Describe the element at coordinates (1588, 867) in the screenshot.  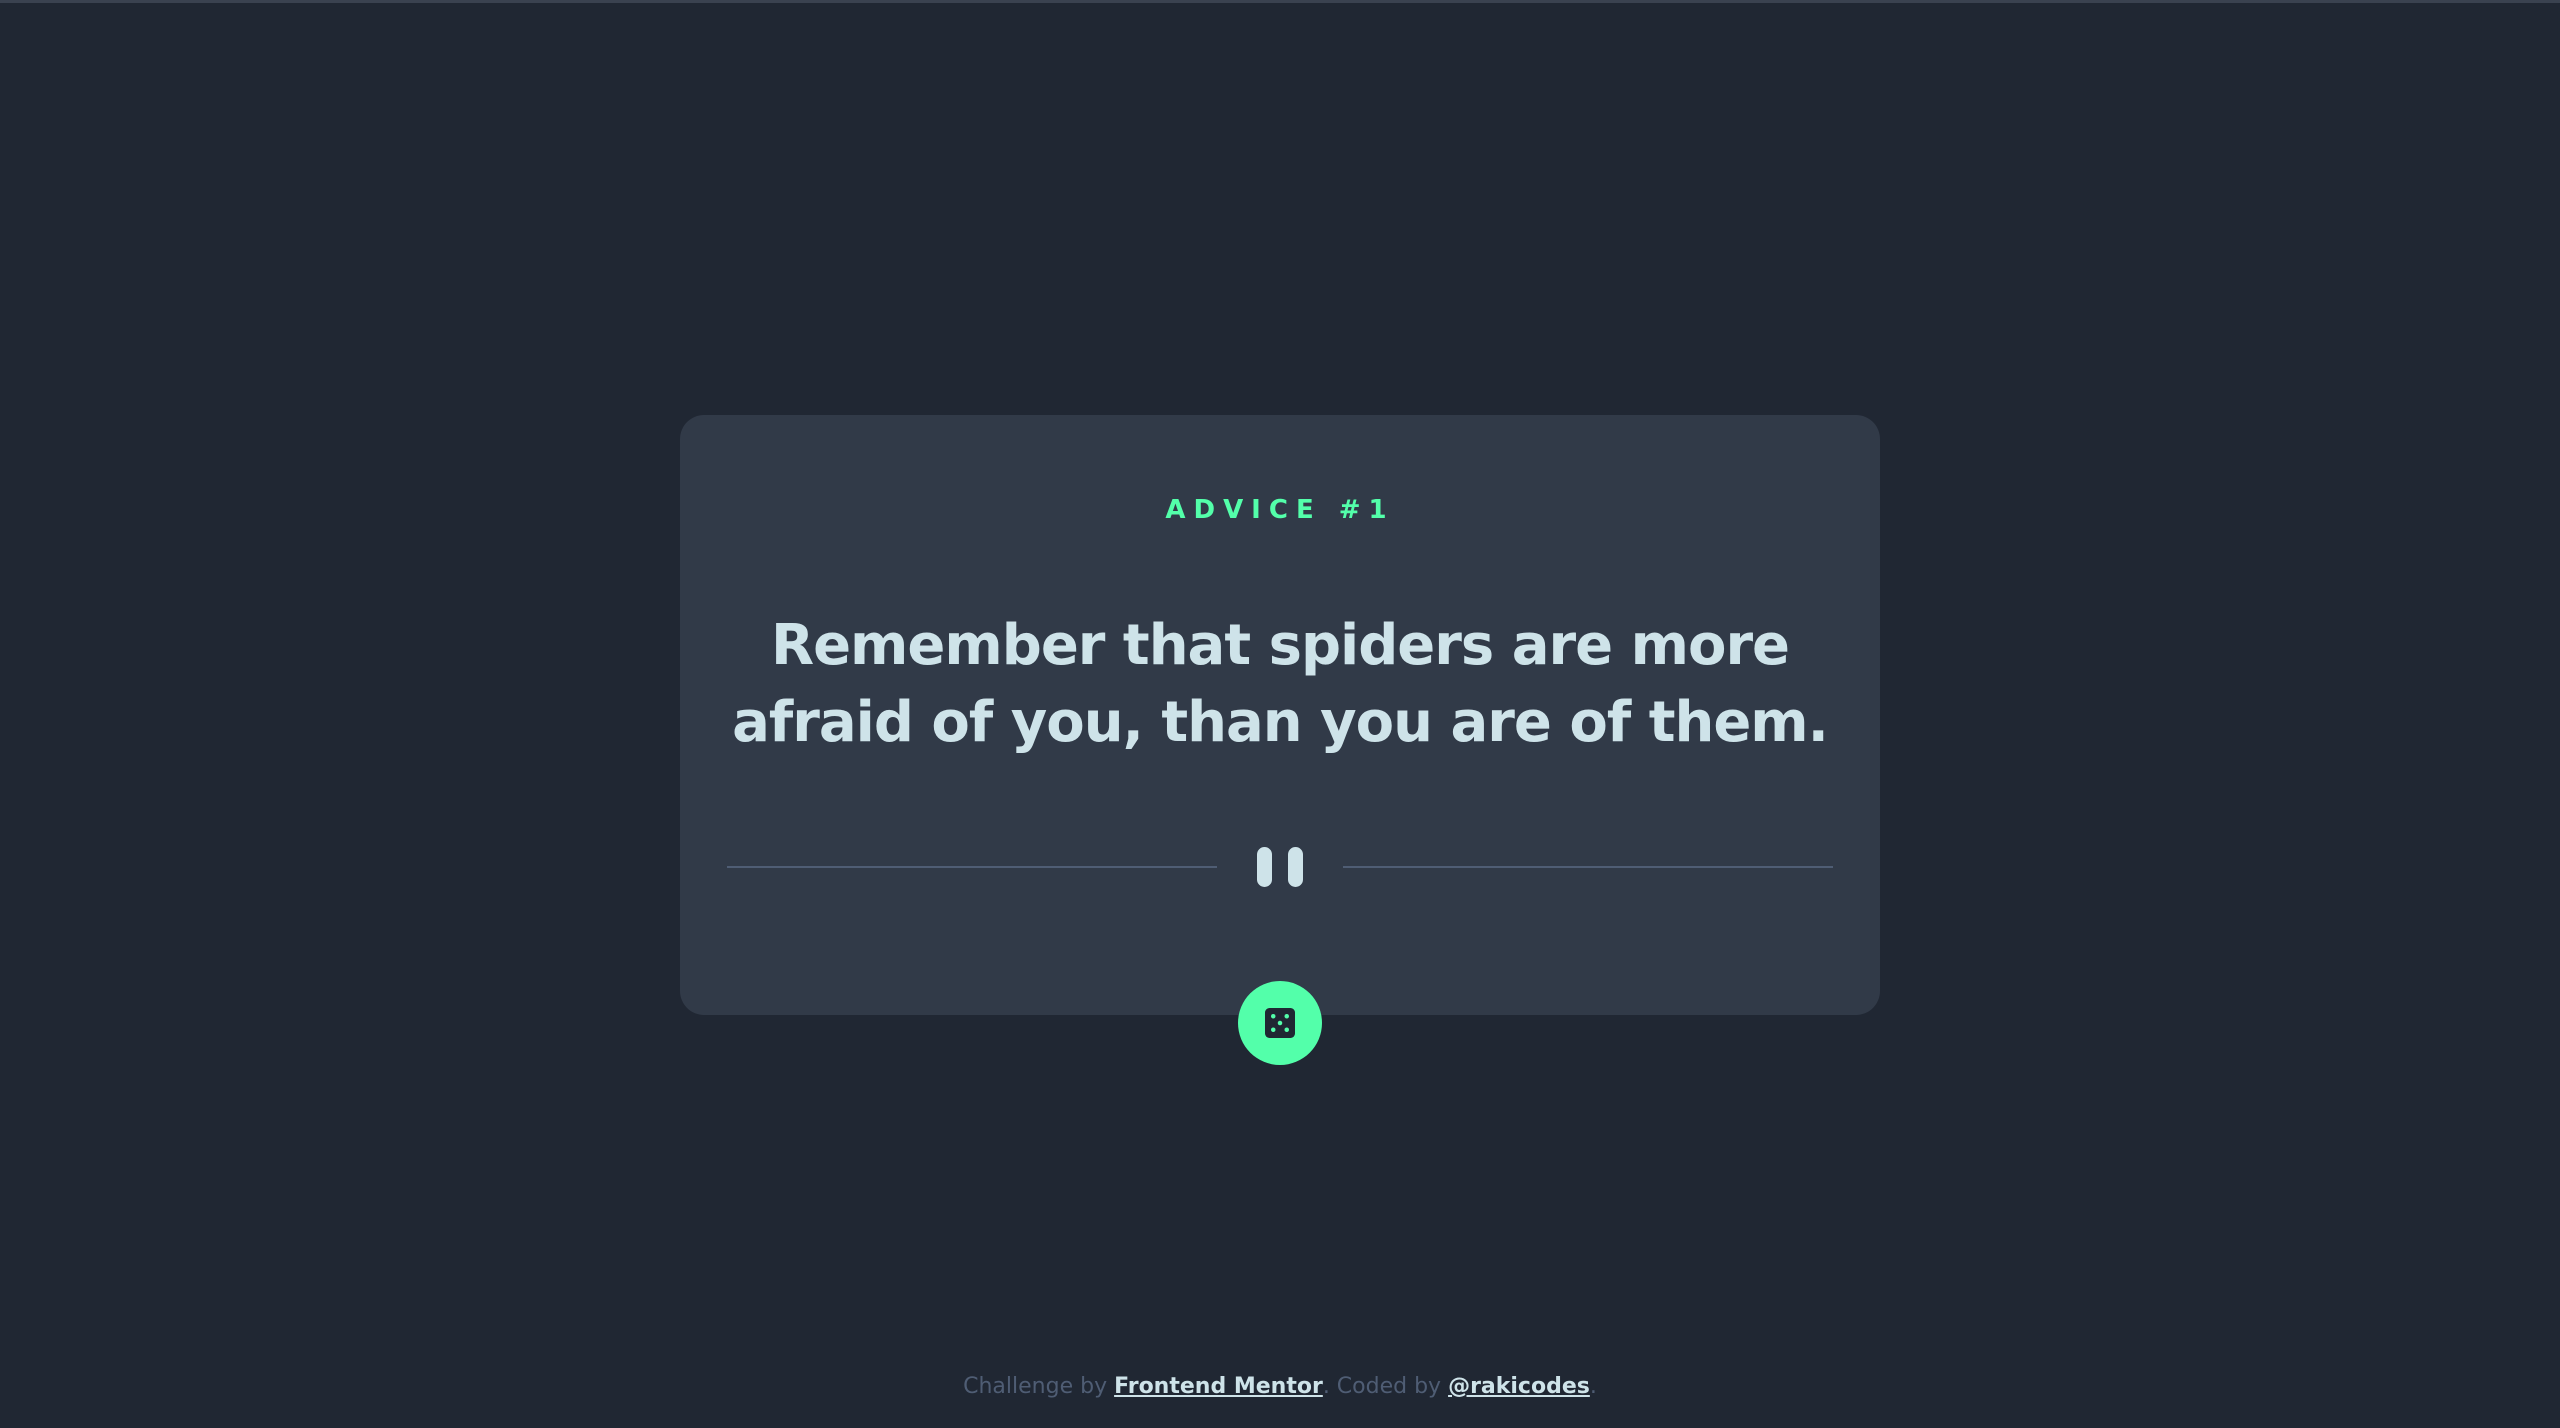
I see `divider-line-right` at that location.